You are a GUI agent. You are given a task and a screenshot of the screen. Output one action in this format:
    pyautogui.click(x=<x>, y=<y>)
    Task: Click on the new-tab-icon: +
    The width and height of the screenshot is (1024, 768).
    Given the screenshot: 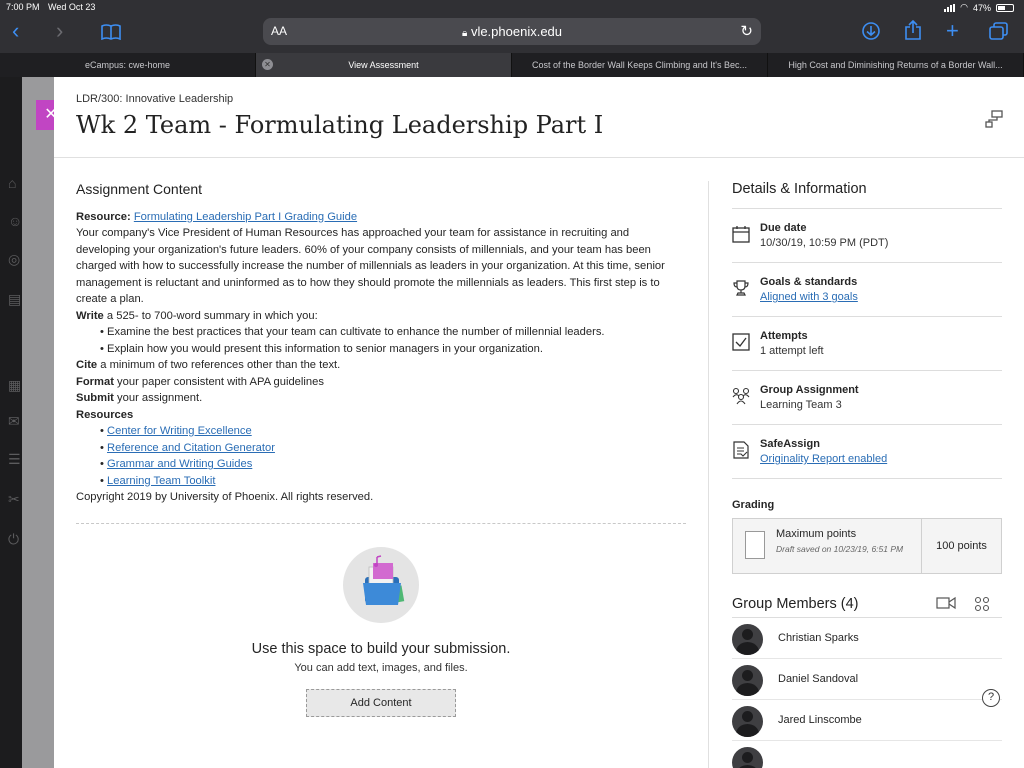 What is the action you would take?
    pyautogui.click(x=952, y=31)
    